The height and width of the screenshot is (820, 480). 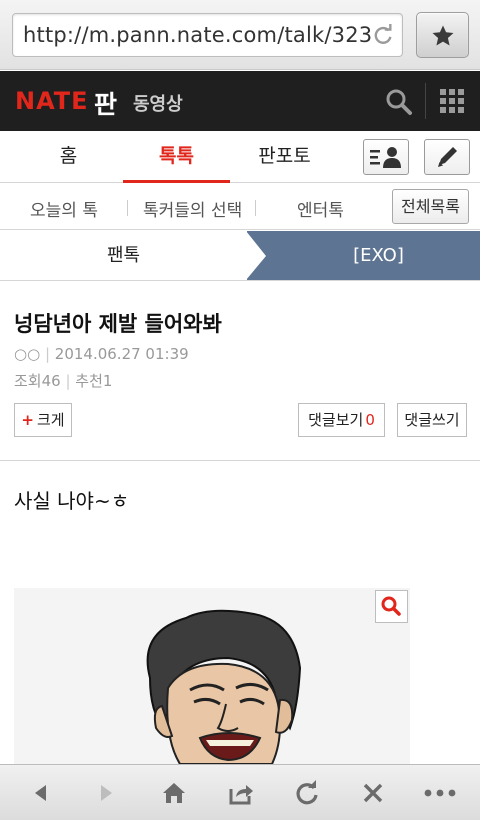 I want to click on text-size-button: + 크게, so click(x=43, y=420).